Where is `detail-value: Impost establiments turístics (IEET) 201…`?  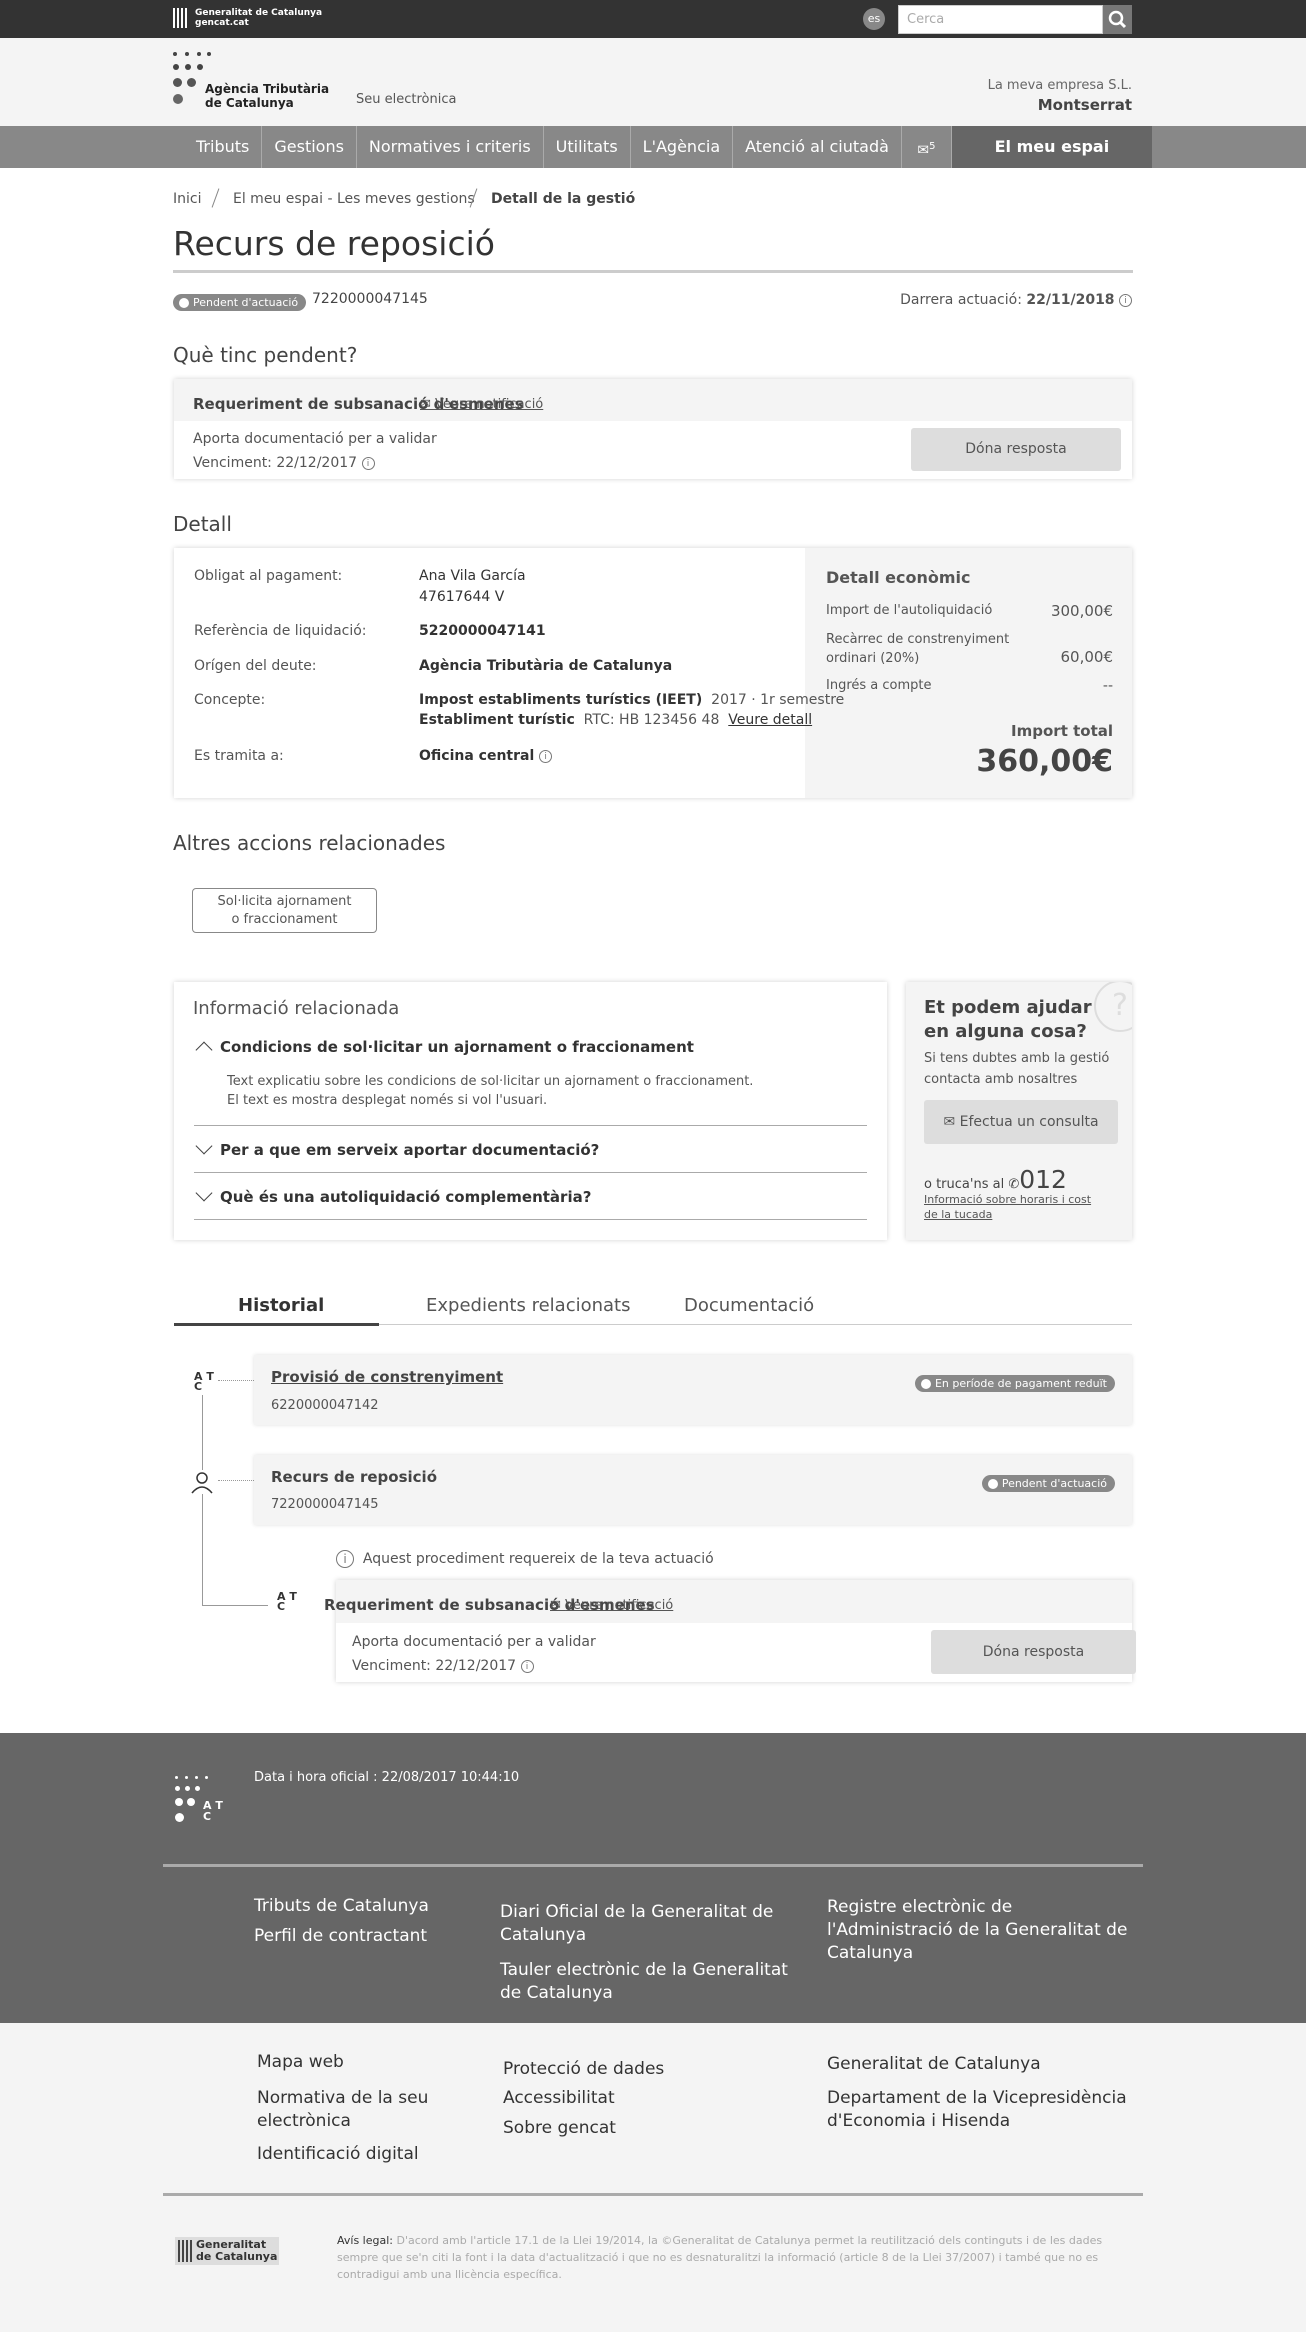
detail-value: Impost establiments turístics (IEET) 201… is located at coordinates (632, 700).